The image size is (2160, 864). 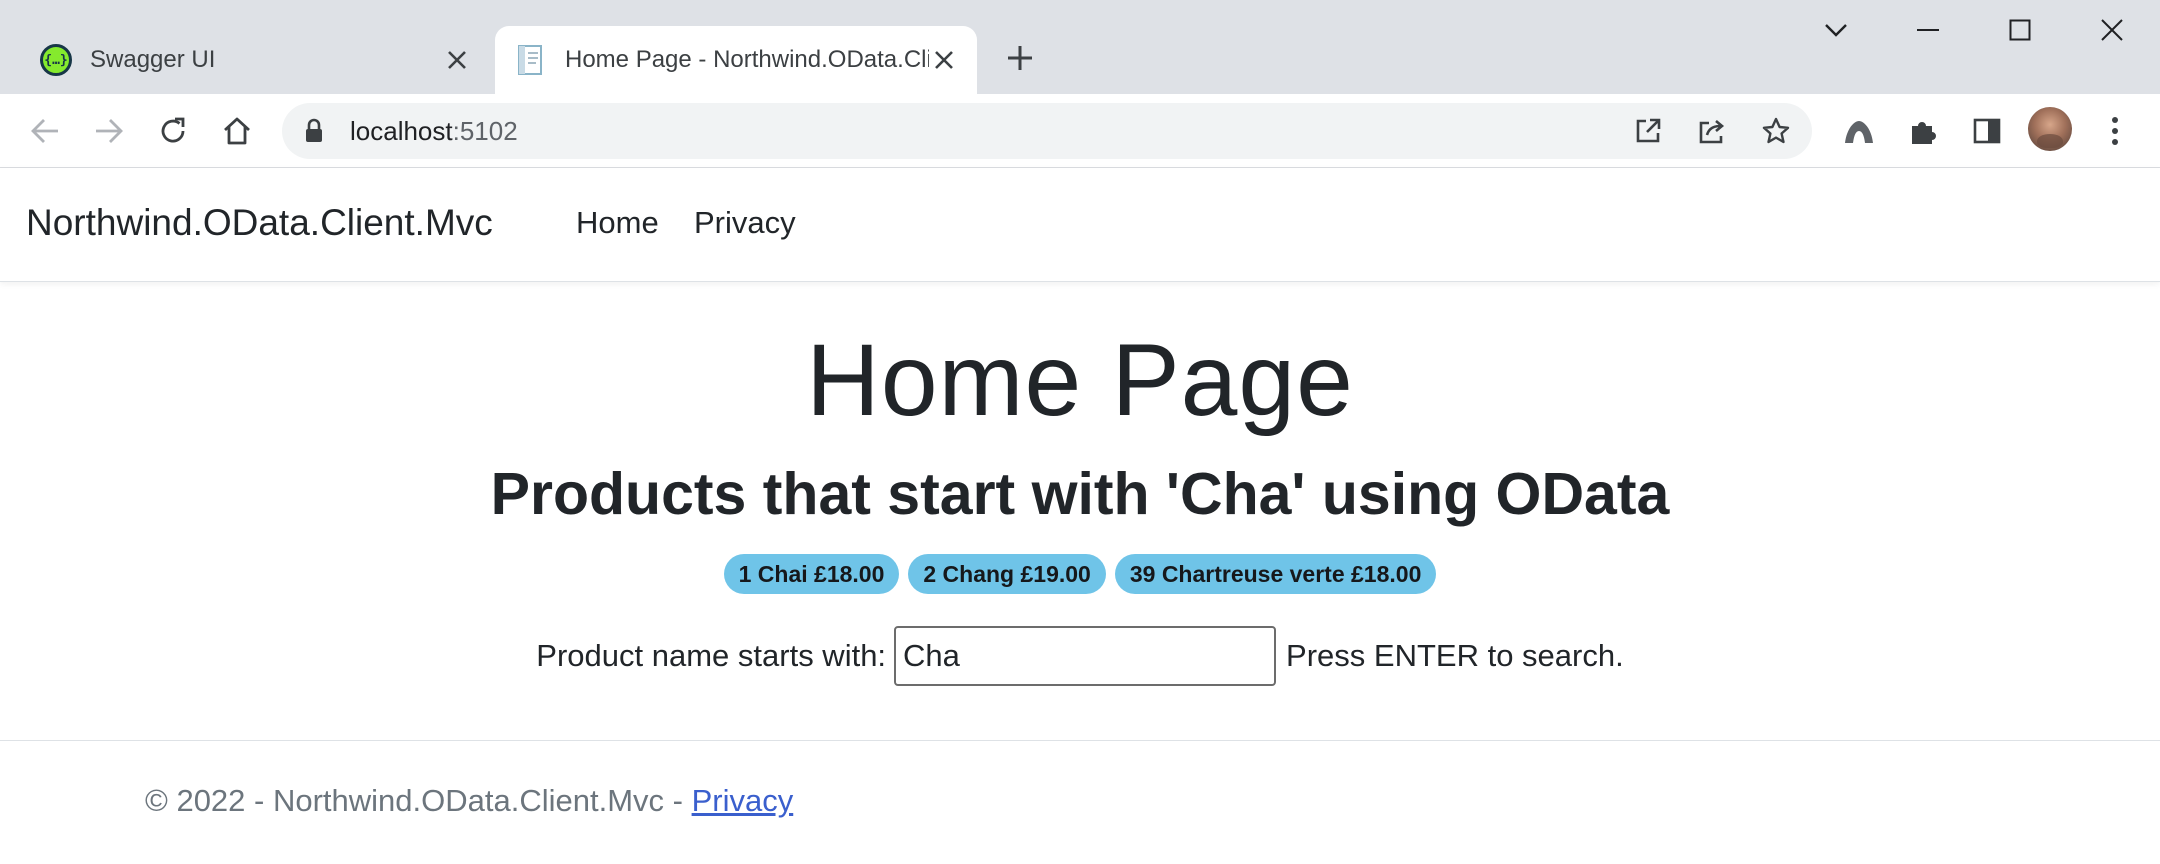 What do you see at coordinates (617, 223) in the screenshot?
I see `nav-link-home: Home` at bounding box center [617, 223].